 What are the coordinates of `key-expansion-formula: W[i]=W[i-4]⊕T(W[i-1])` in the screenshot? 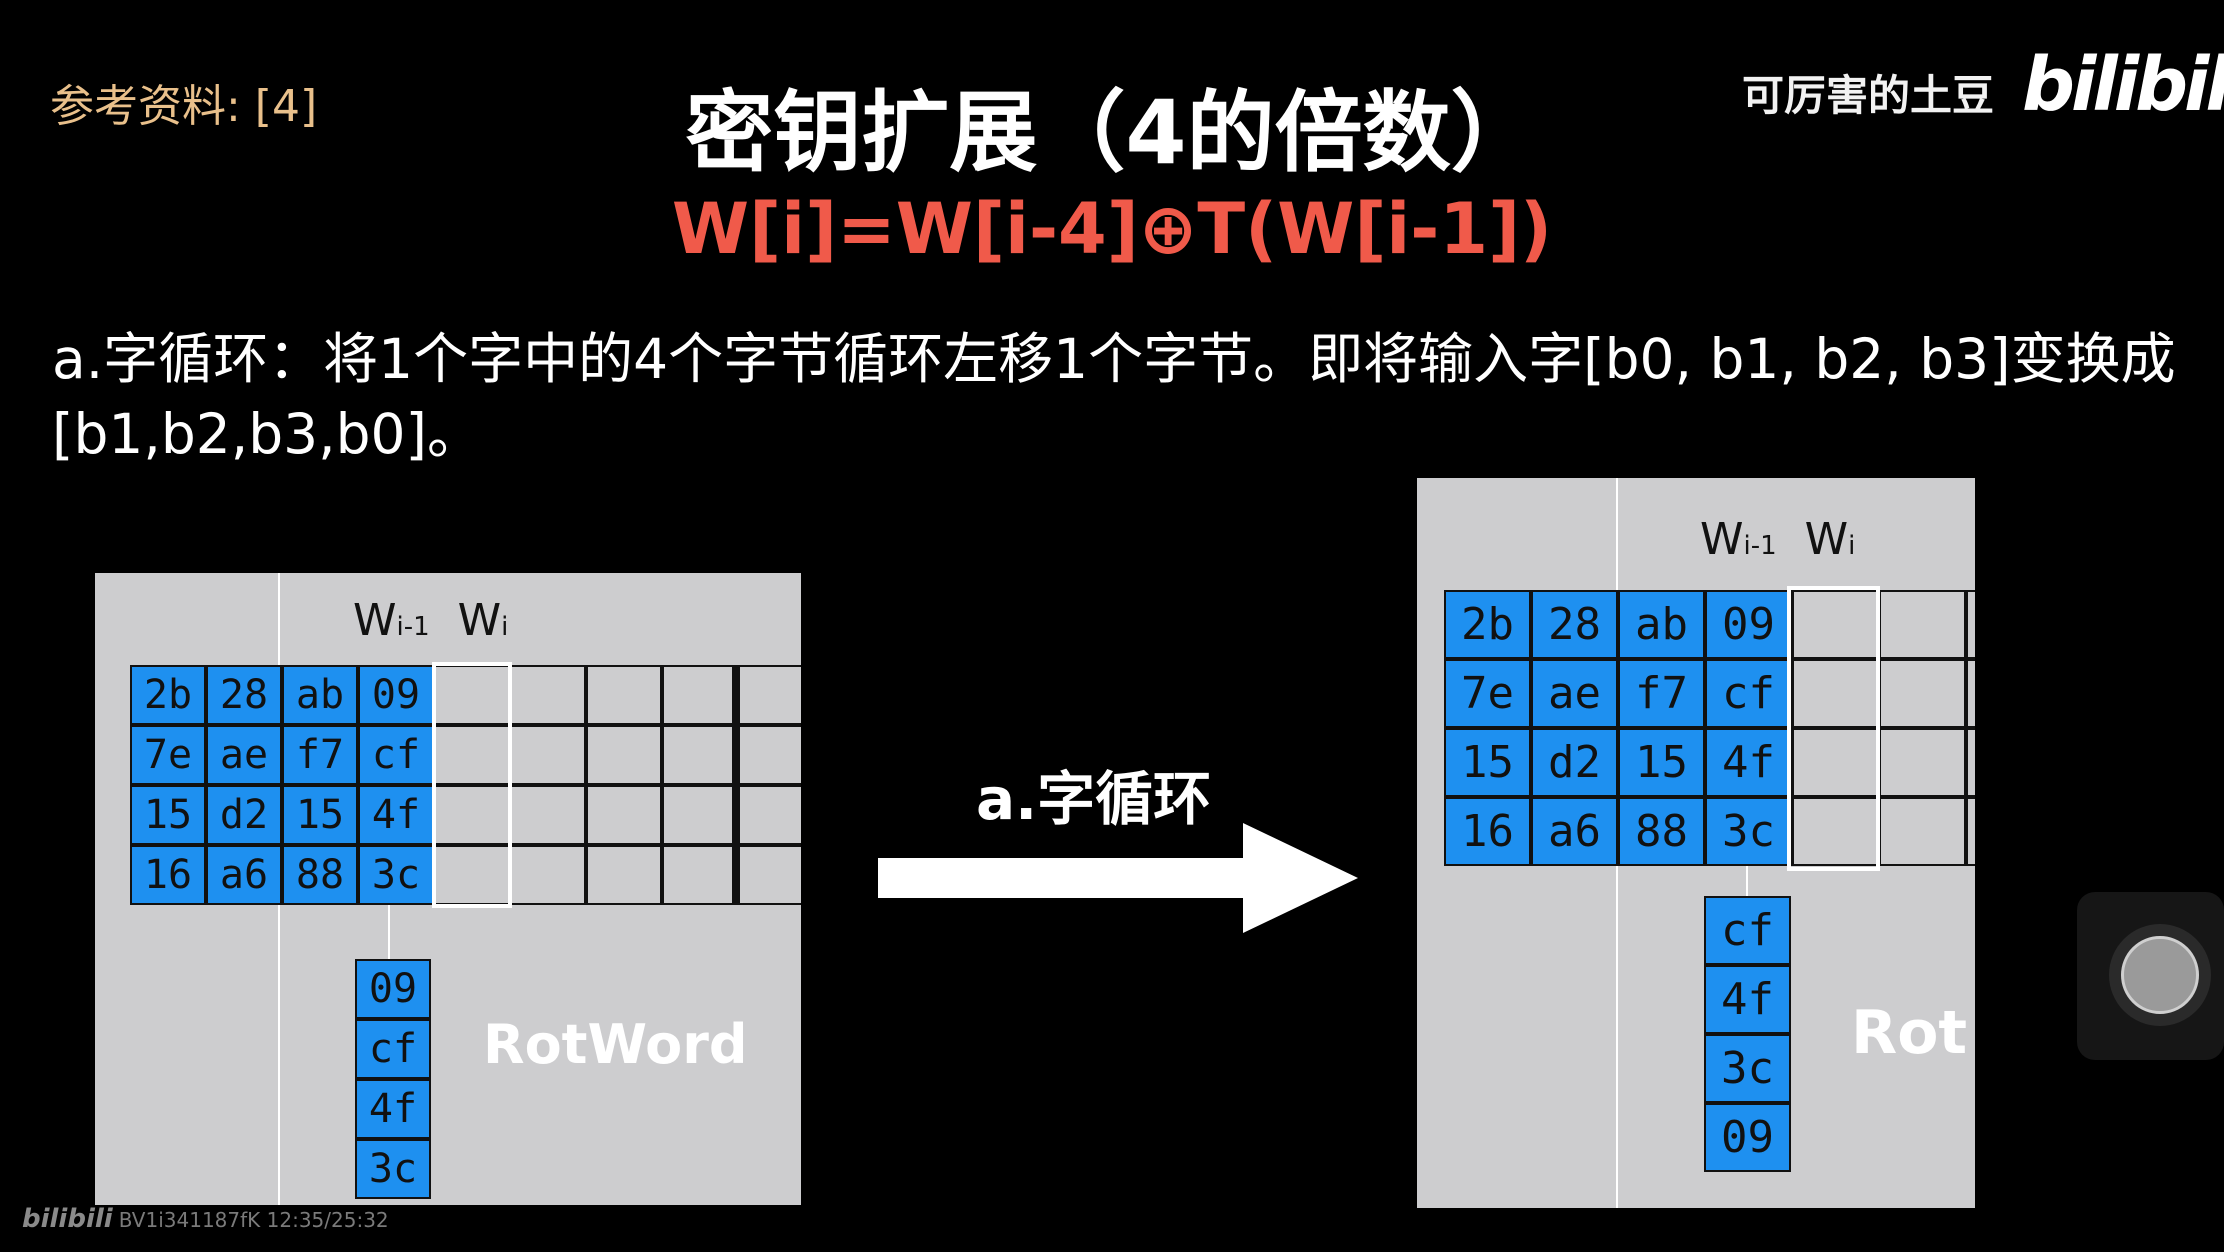 It's located at (1112, 229).